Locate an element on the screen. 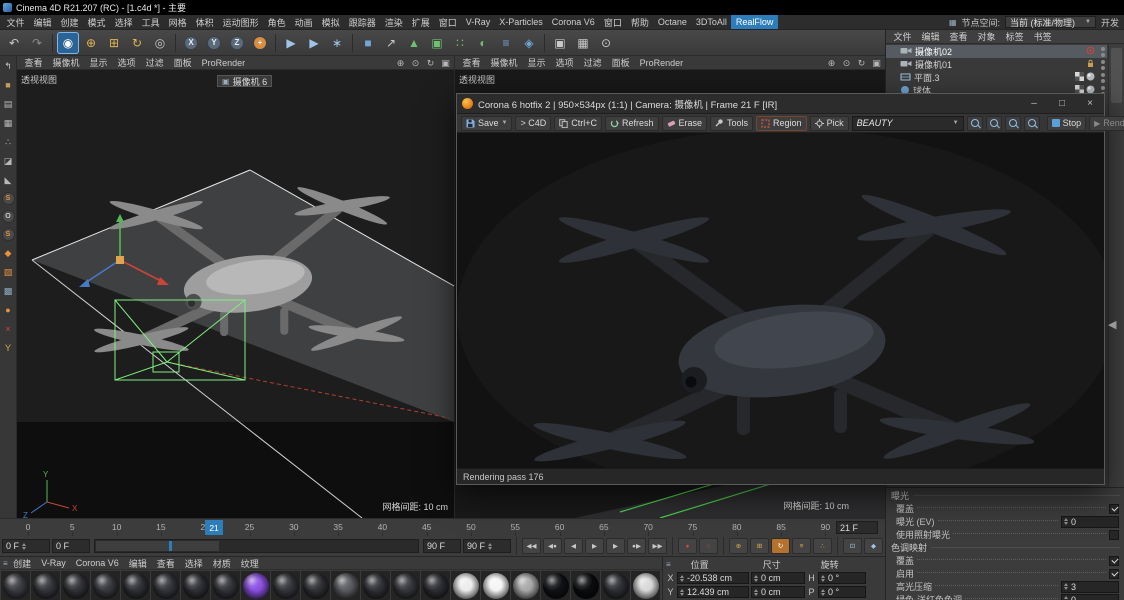 The width and height of the screenshot is (1124, 600). green-magenta-tint-field: 0 is located at coordinates (1090, 596).